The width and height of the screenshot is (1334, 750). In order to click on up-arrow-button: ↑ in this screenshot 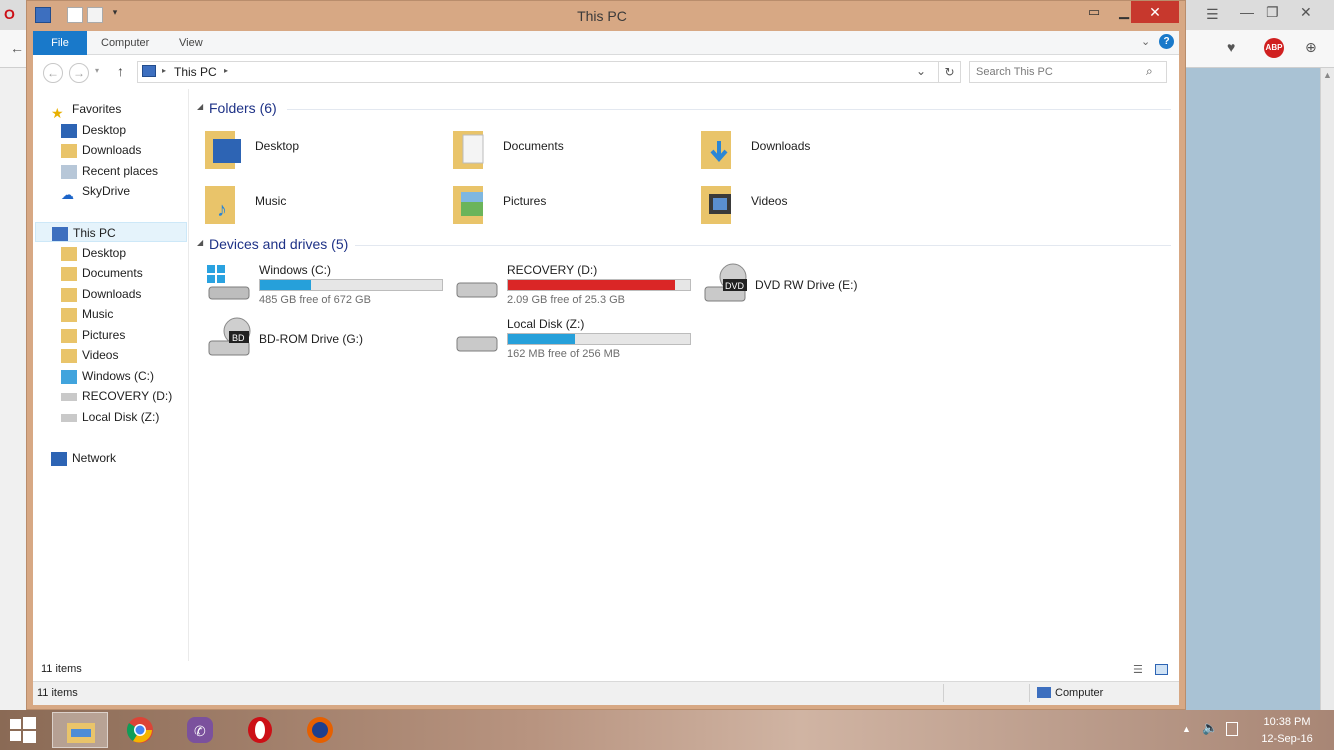, I will do `click(120, 71)`.